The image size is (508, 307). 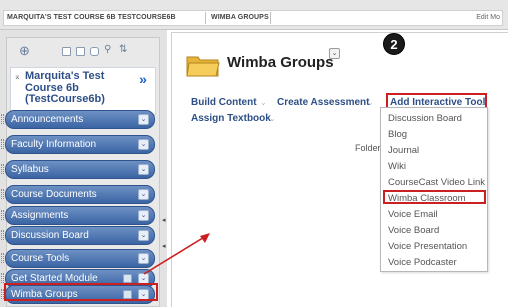 I want to click on collapse-left-icon: ◂, so click(x=164, y=220).